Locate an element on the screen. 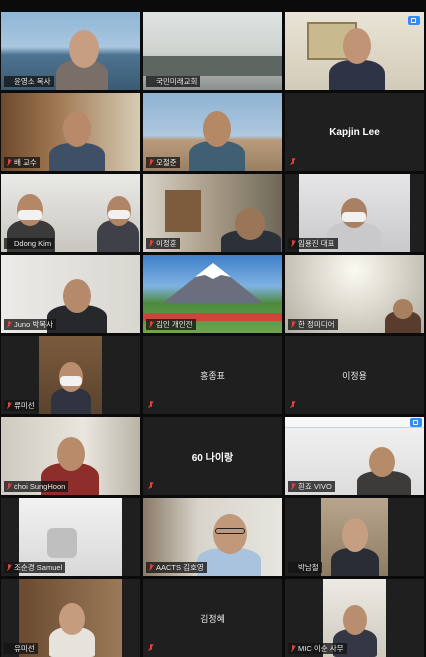 The width and height of the screenshot is (426, 657). participant-tile: 조순경 Samuel is located at coordinates (70, 537).